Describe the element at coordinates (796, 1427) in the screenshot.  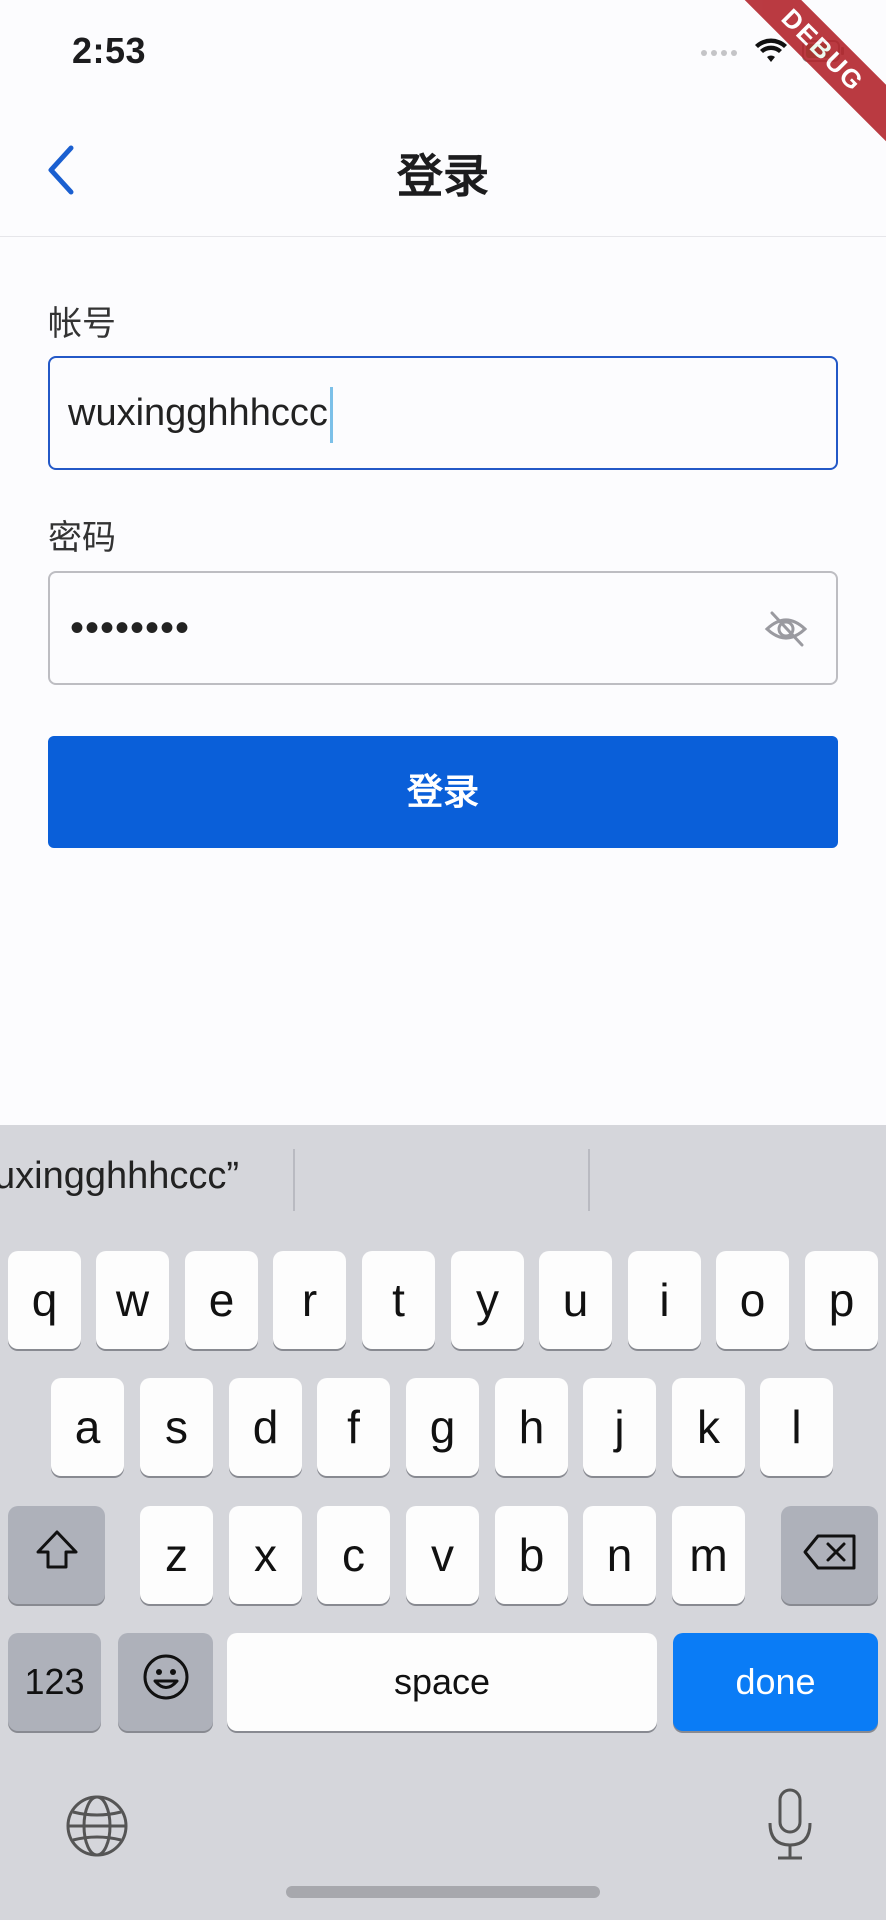
I see `key-l: l` at that location.